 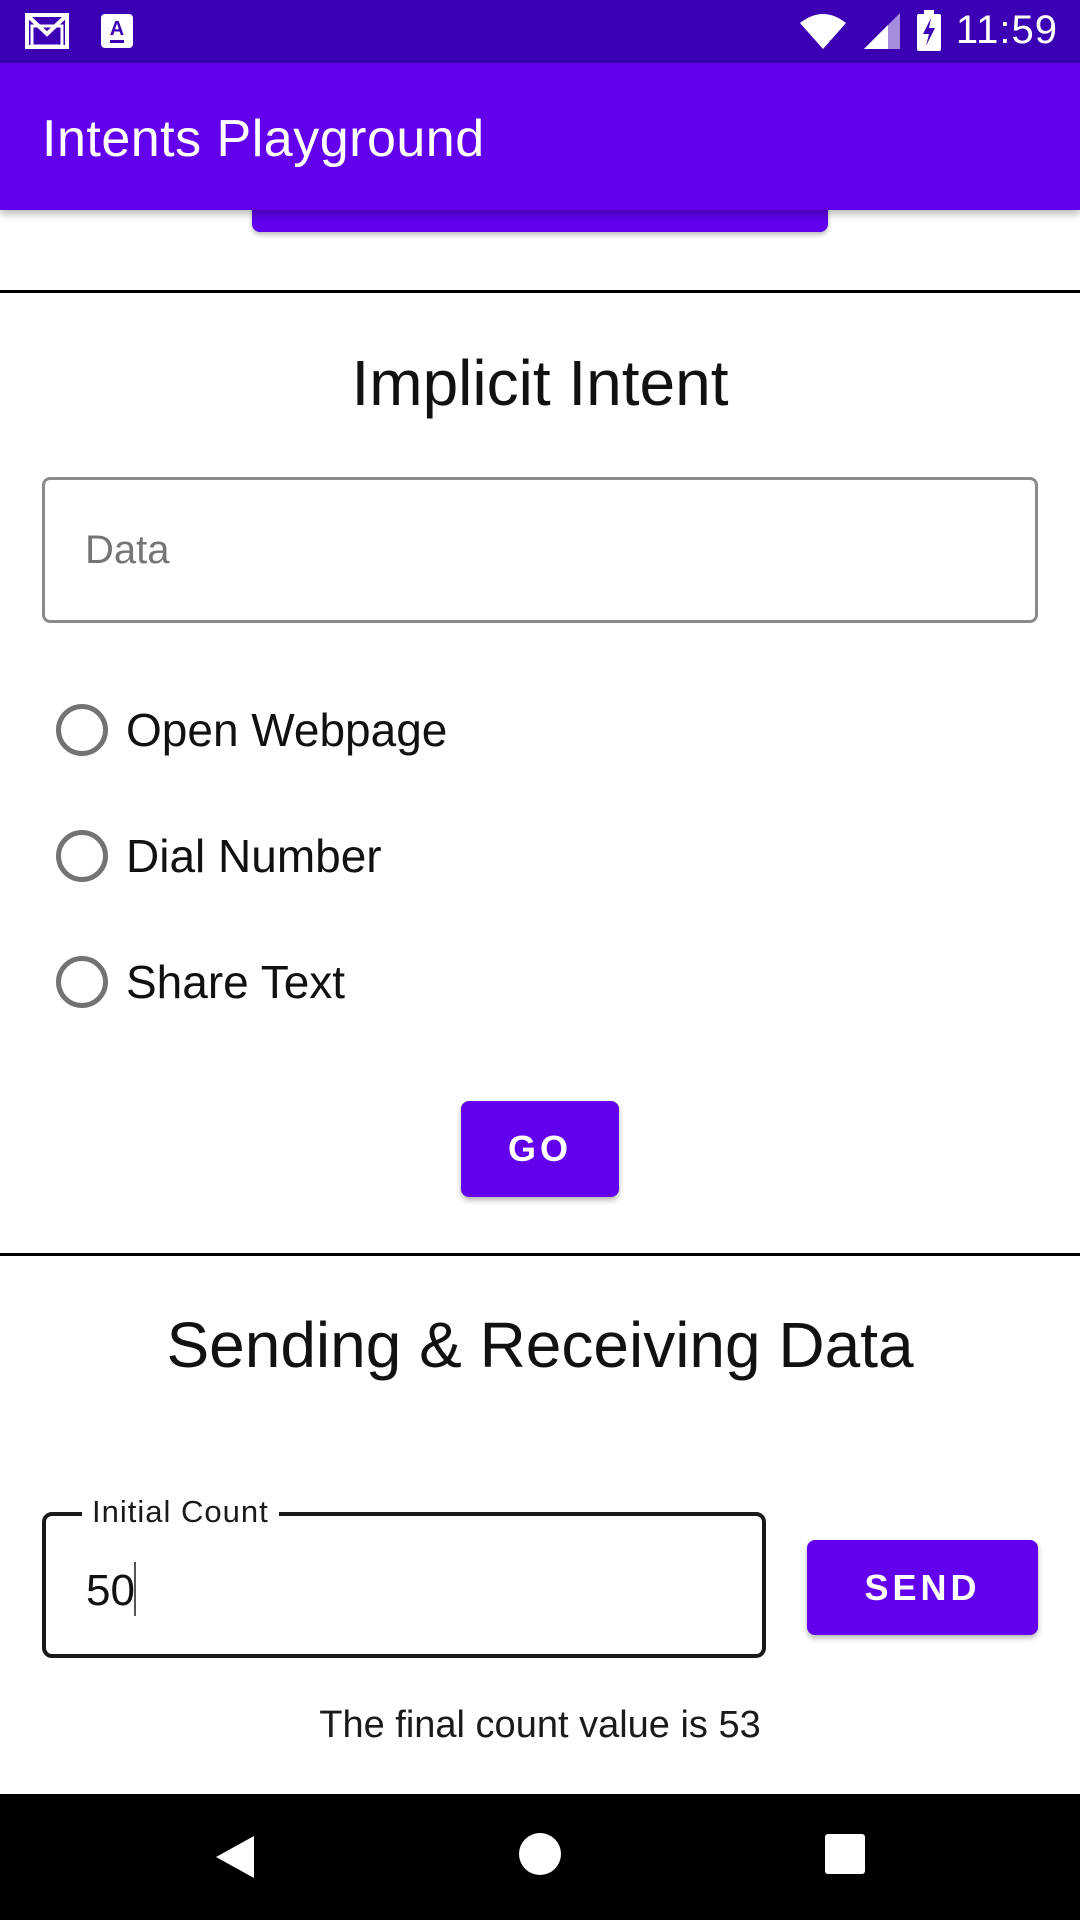 I want to click on initial-count-value: 50, so click(x=110, y=1591).